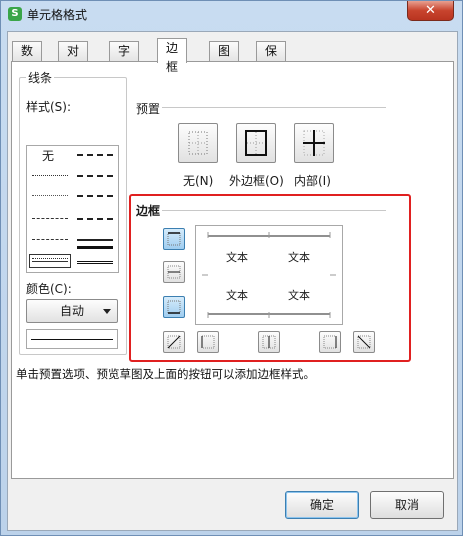 This screenshot has height=536, width=463. Describe the element at coordinates (27, 59) in the screenshot. I see `tab-number: 数字` at that location.